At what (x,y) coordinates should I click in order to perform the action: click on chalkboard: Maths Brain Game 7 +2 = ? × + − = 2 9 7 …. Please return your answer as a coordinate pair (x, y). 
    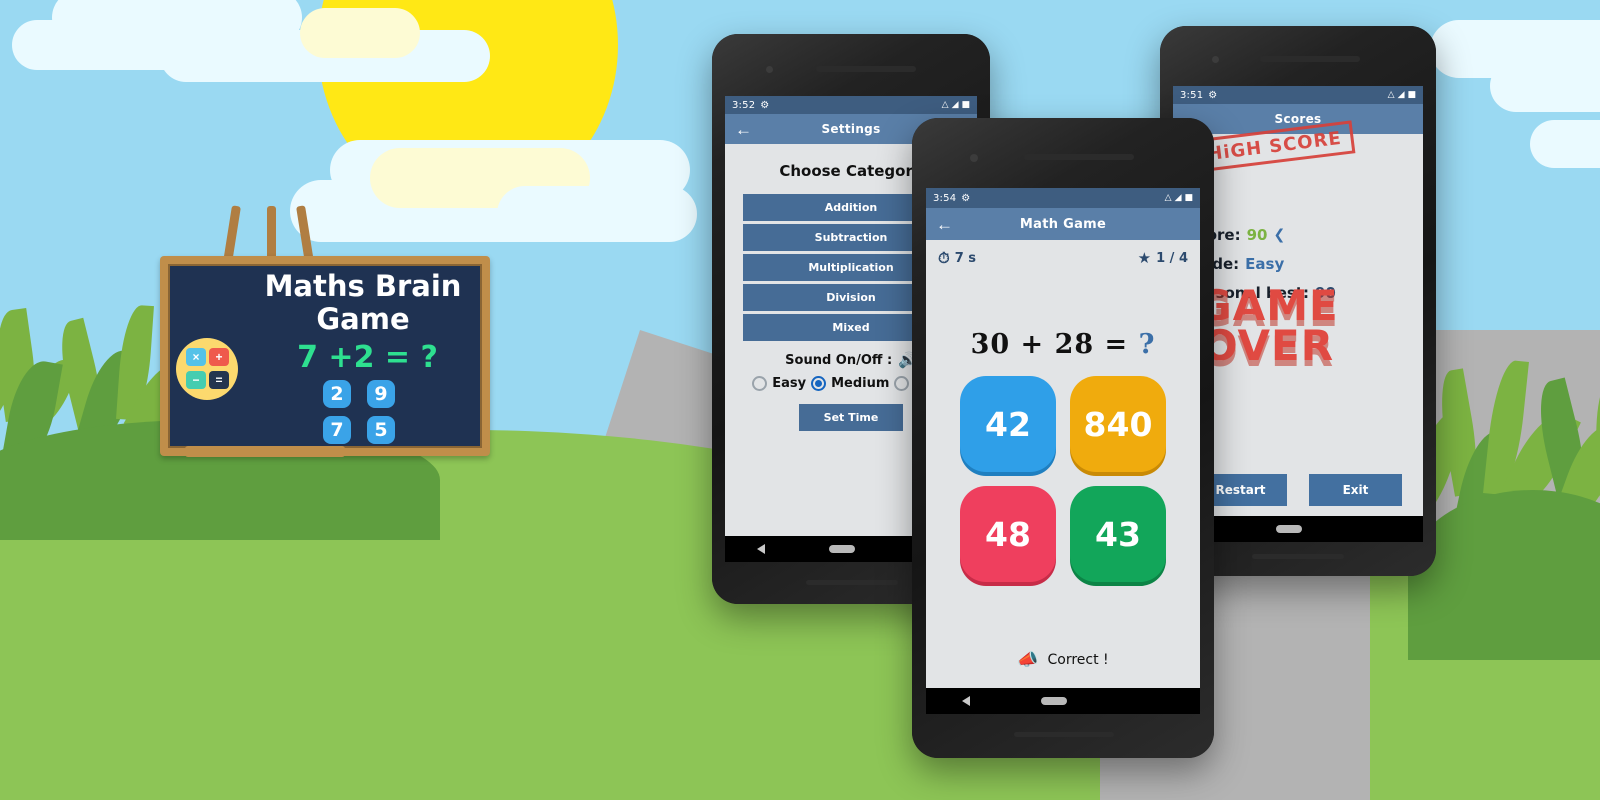
    Looking at the image, I should click on (325, 356).